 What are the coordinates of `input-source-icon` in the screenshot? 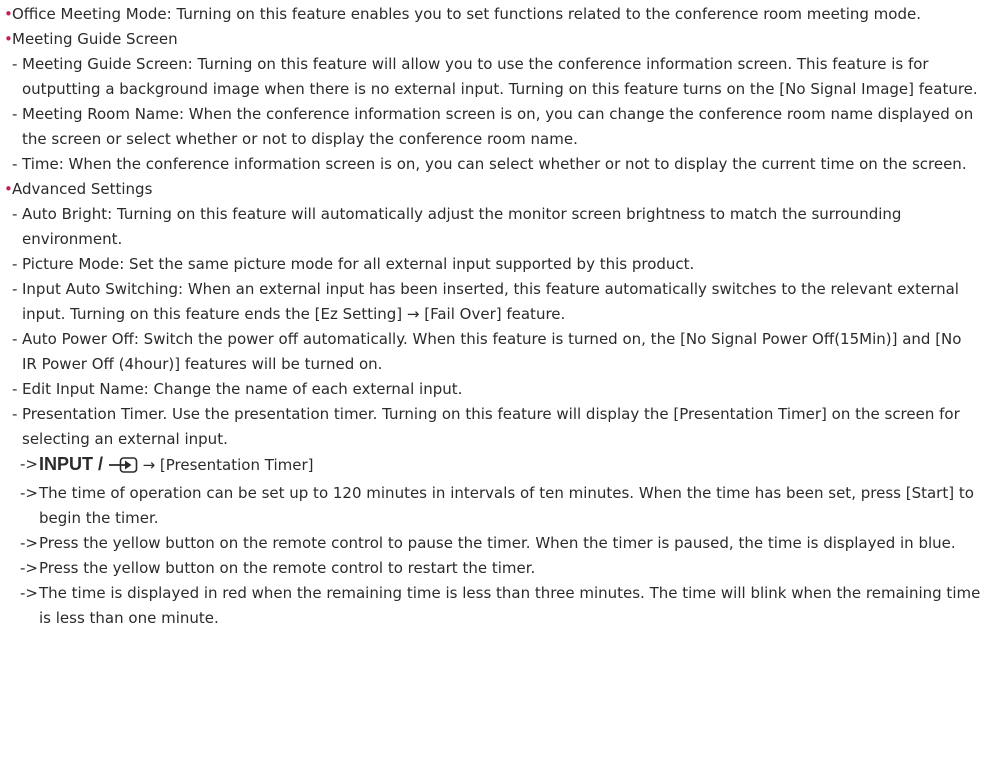 It's located at (123, 468).